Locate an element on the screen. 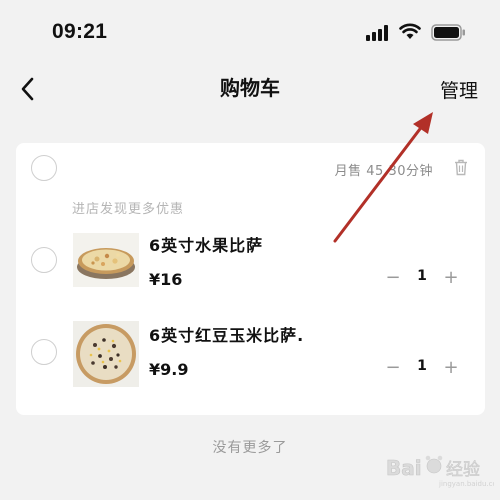  item-name: 6英寸水果比萨 is located at coordinates (206, 244).